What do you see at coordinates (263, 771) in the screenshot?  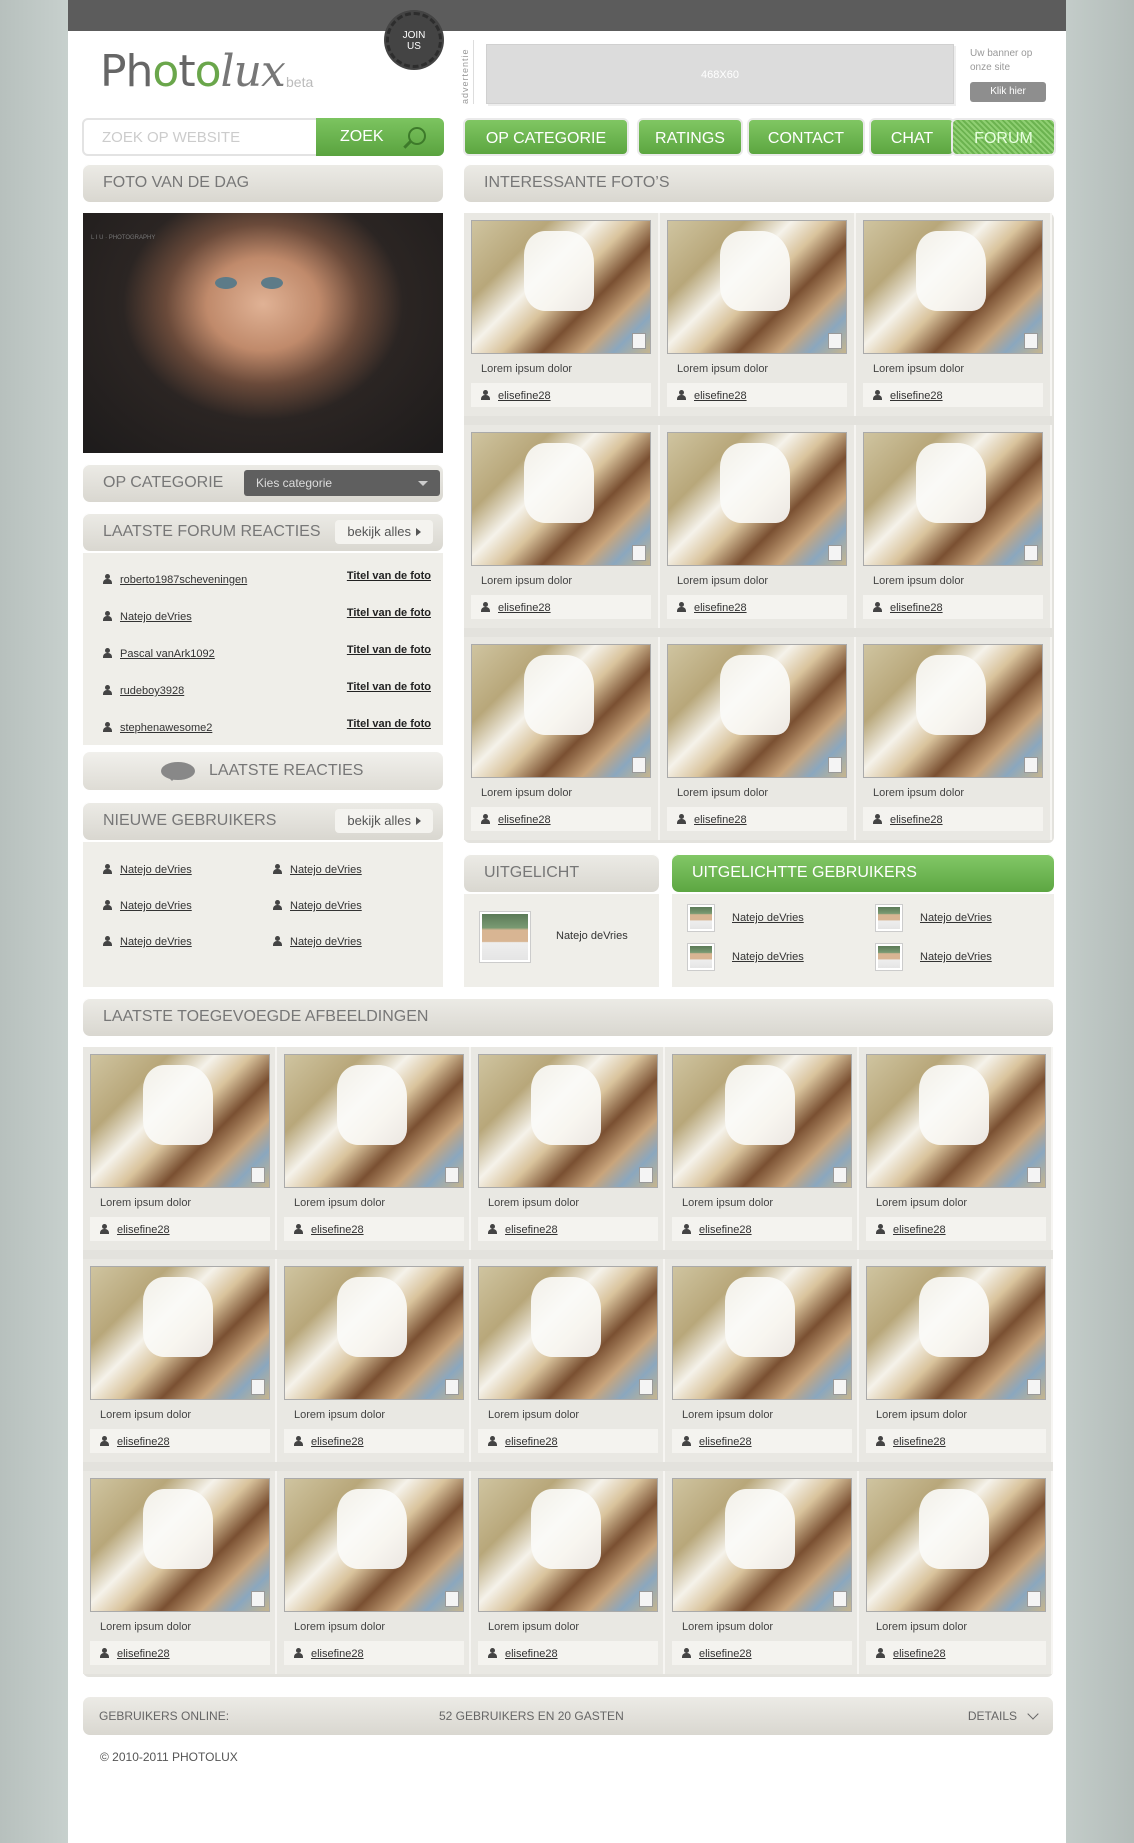 I see `laatste-reacties-button: LAATSTE REACTIES` at bounding box center [263, 771].